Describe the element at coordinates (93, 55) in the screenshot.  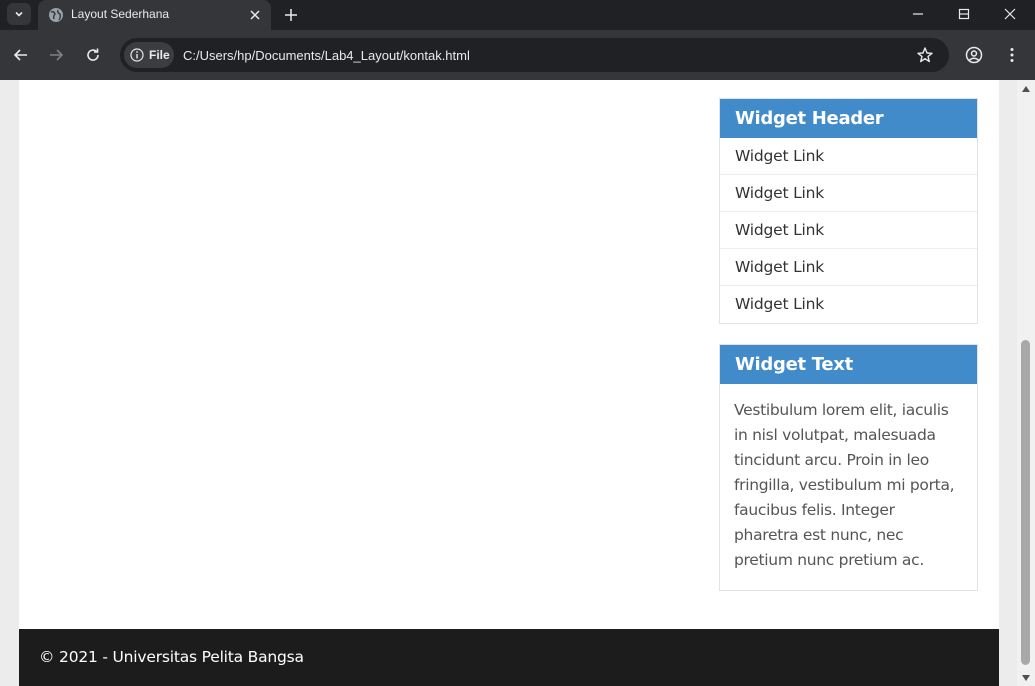
I see `reload-icon` at that location.